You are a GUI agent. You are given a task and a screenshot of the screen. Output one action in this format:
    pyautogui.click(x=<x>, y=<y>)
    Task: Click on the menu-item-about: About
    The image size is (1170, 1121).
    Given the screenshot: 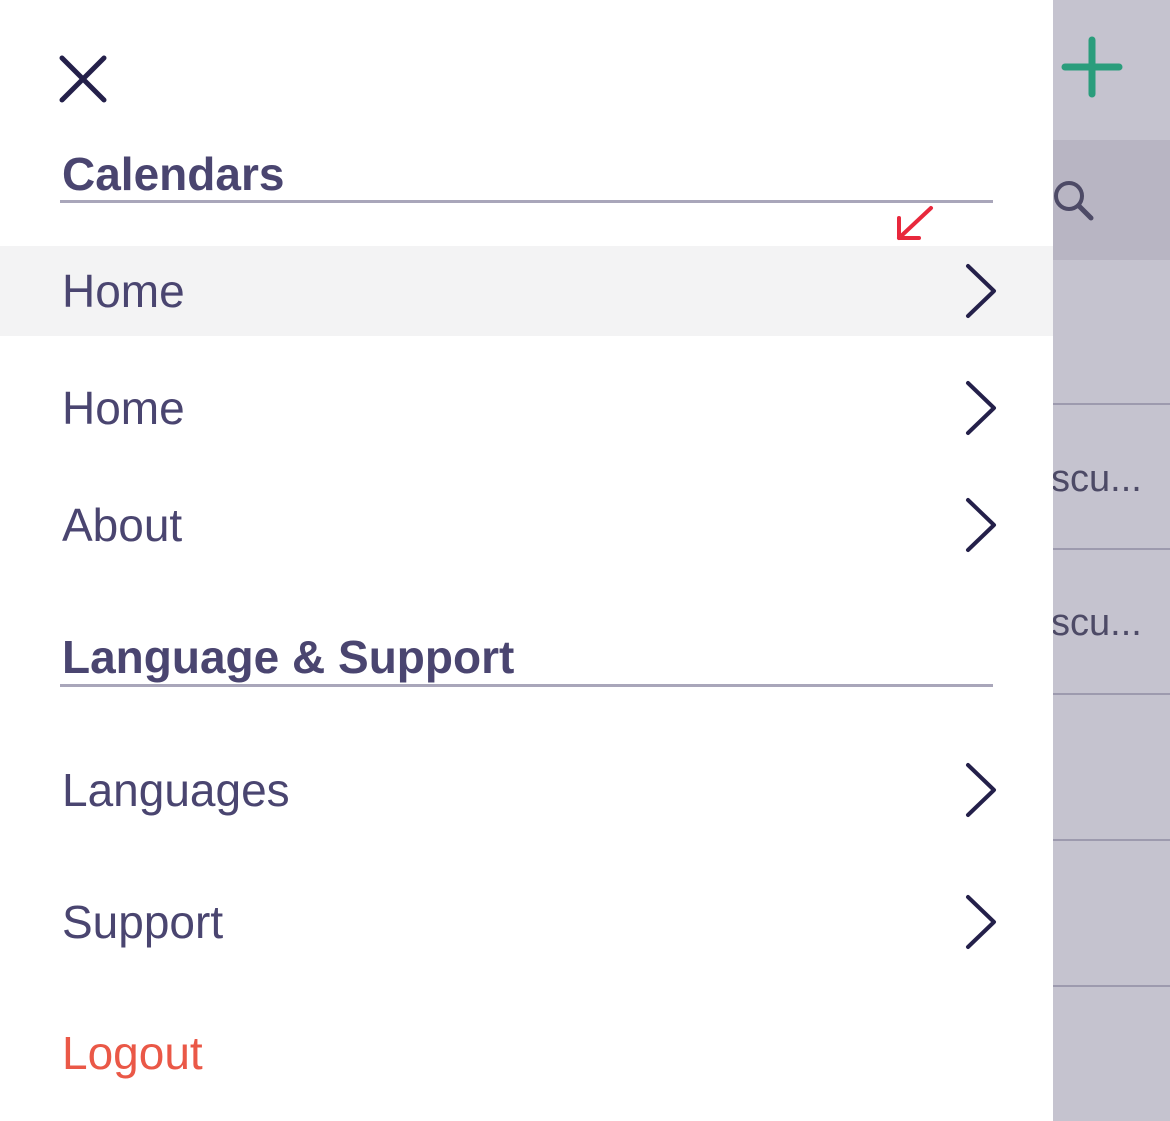 What is the action you would take?
    pyautogui.click(x=526, y=525)
    